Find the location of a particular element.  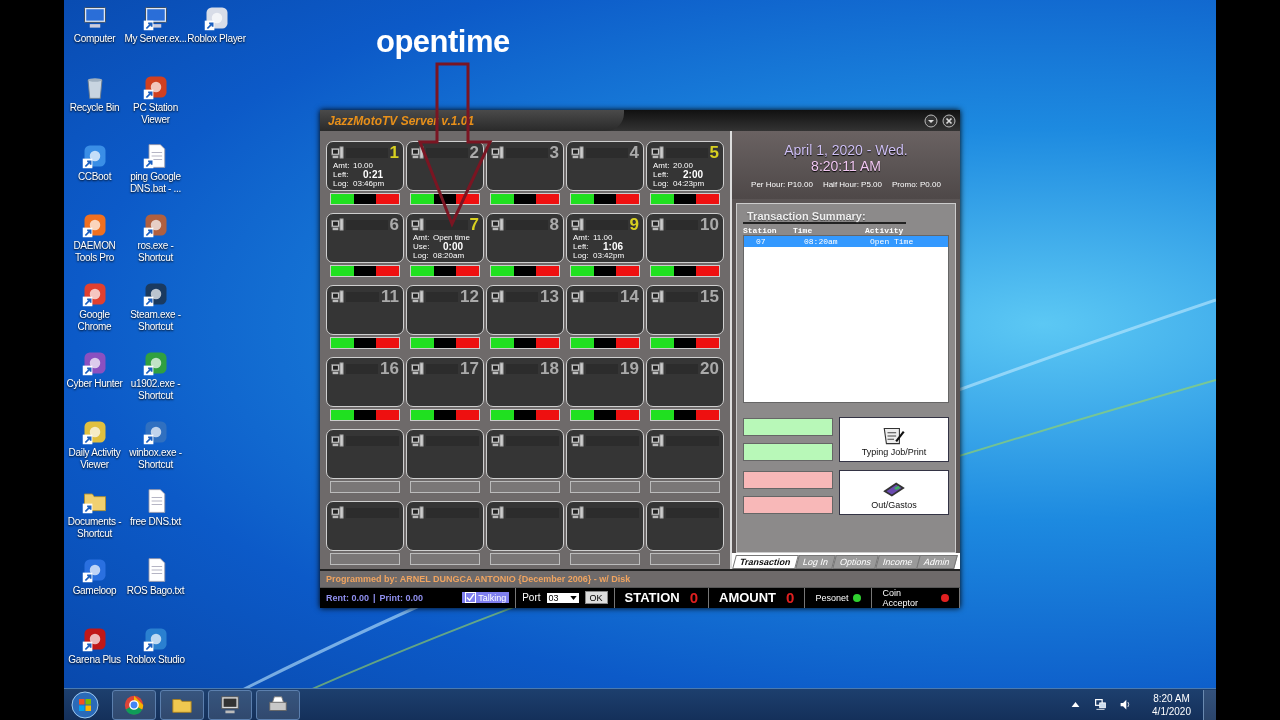

station-card: 10 is located at coordinates (685, 238).